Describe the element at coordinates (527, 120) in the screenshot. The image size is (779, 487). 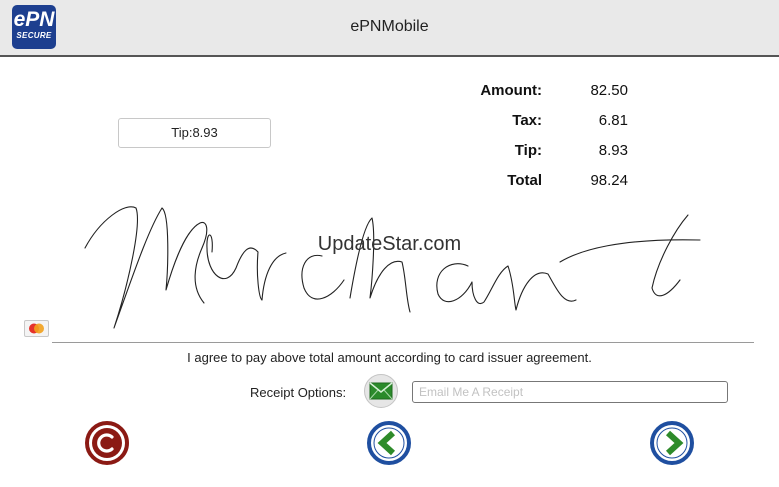
I see `tax-label: Tax:` at that location.